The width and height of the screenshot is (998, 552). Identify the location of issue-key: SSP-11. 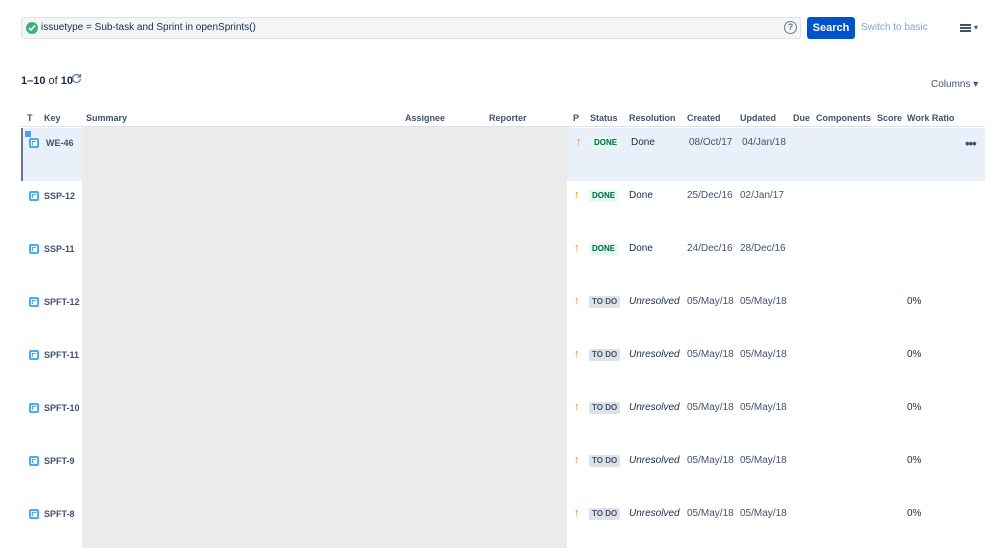
(59, 249).